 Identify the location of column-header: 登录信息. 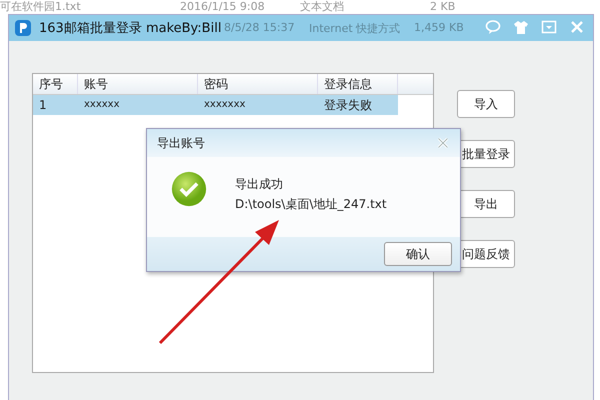
(358, 84).